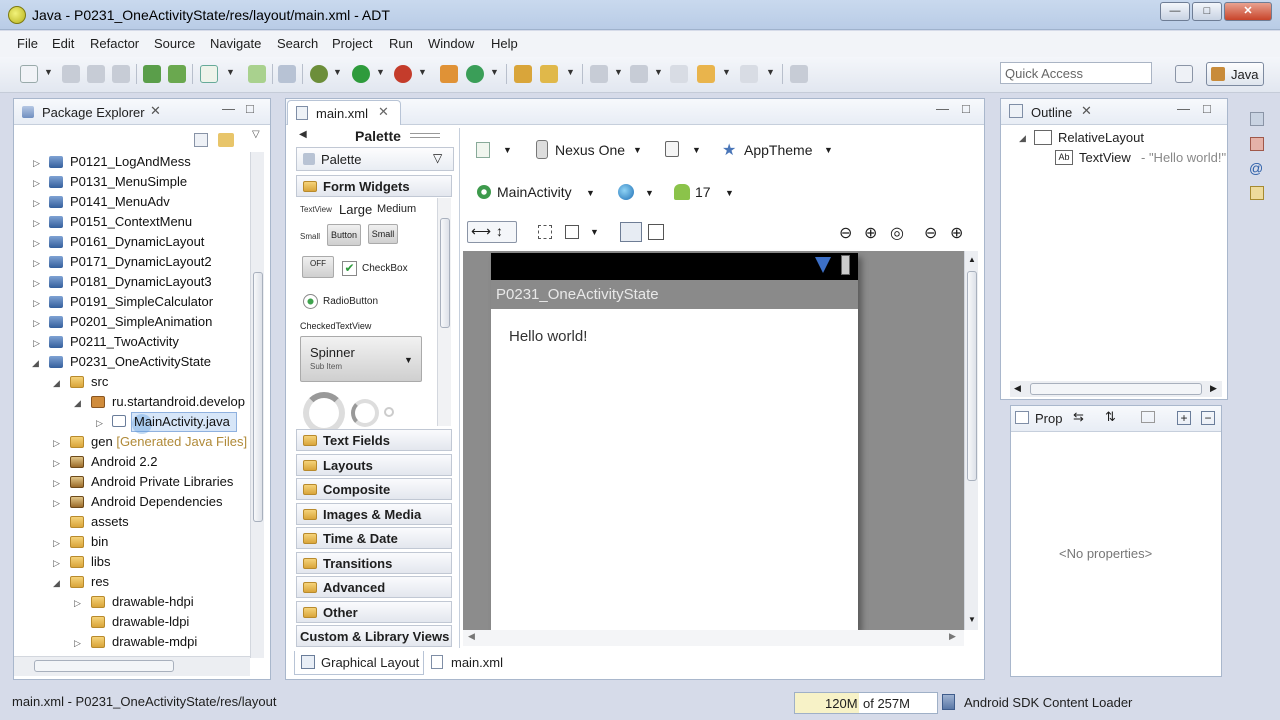  What do you see at coordinates (150, 622) in the screenshot?
I see `tree-item-drawable-ldpi: drawable-ldpi` at bounding box center [150, 622].